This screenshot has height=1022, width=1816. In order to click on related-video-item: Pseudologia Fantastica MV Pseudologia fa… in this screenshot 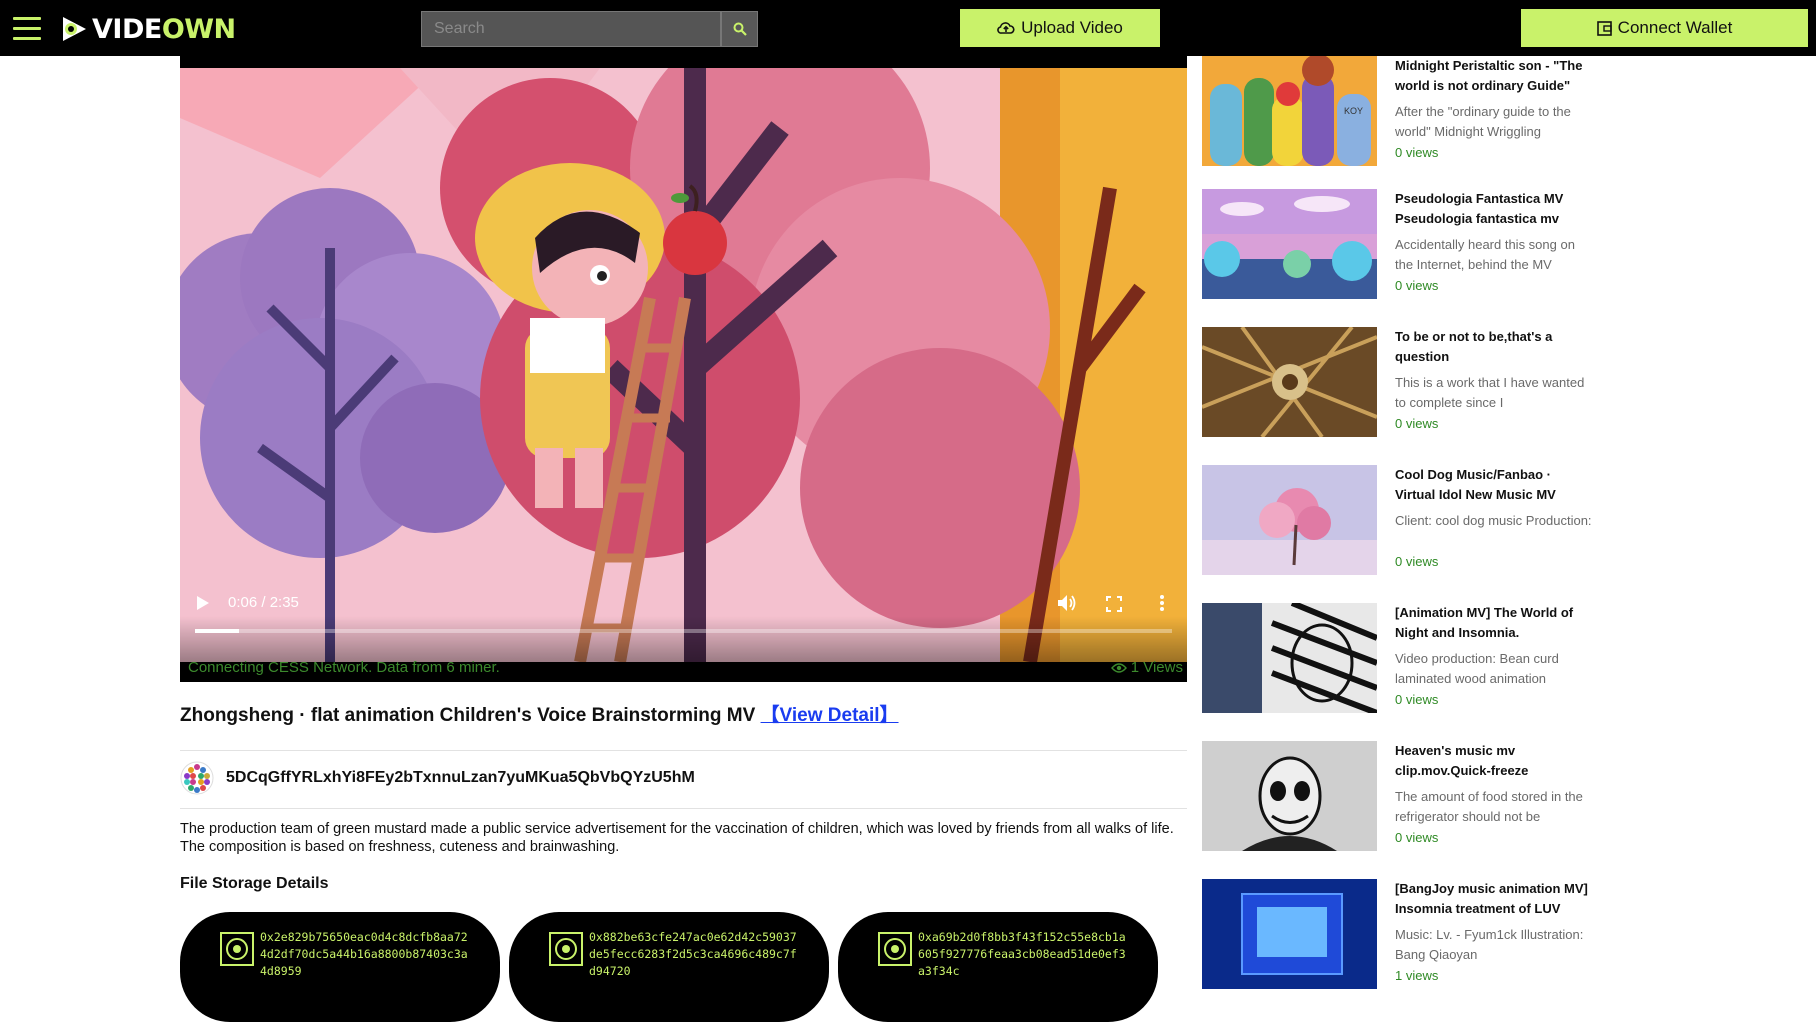, I will do `click(1402, 245)`.